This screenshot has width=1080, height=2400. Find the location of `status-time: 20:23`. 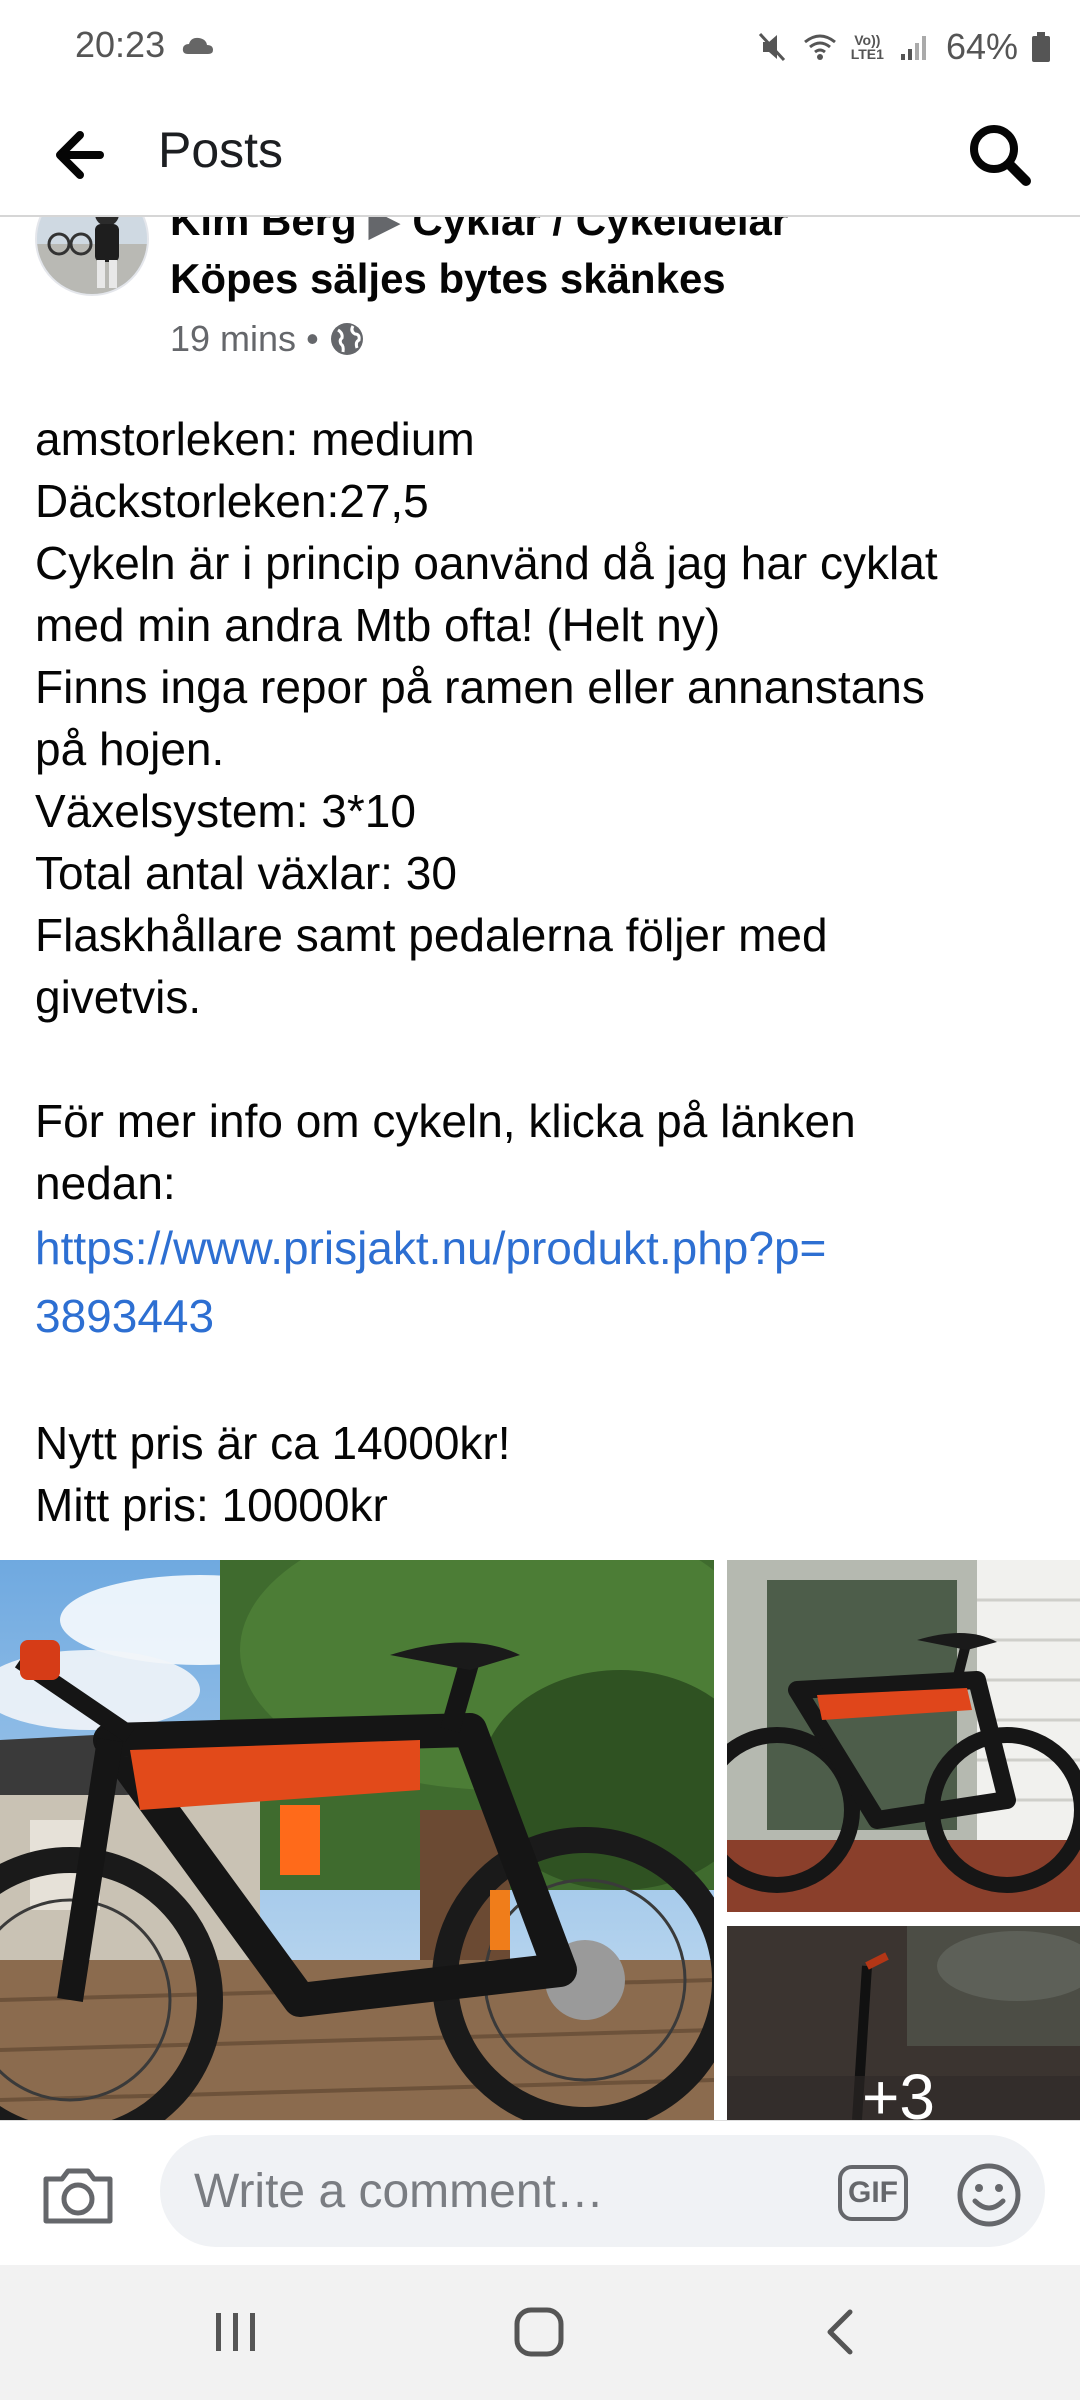

status-time: 20:23 is located at coordinates (120, 44).